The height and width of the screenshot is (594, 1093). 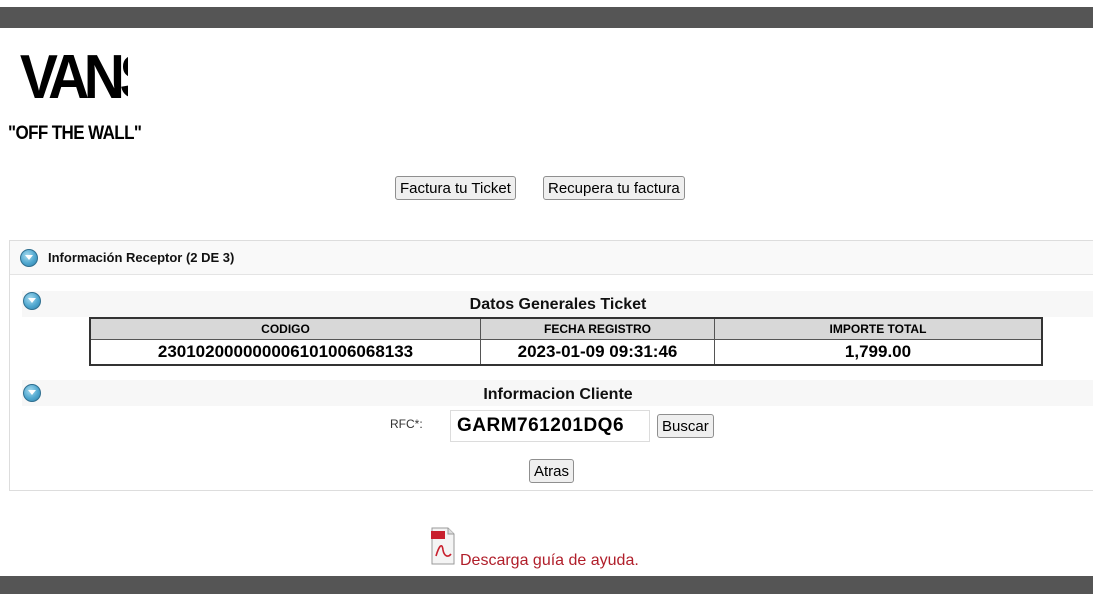 I want to click on rfc-label: RFC*:, so click(x=406, y=424).